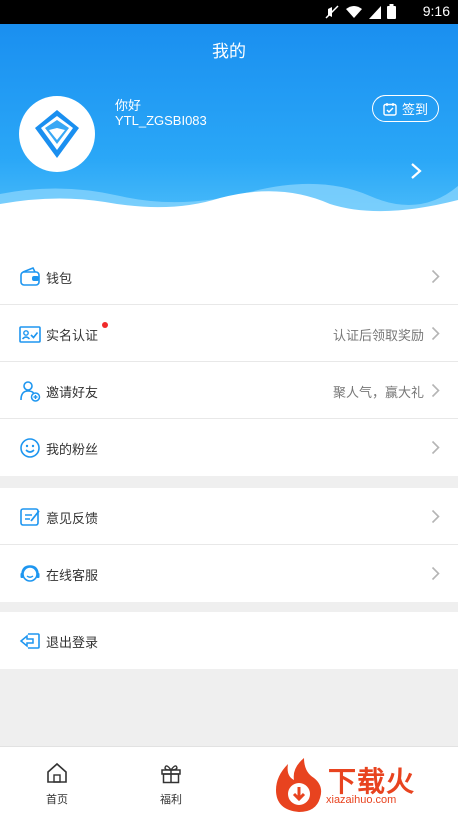  What do you see at coordinates (229, 333) in the screenshot?
I see `menu-item-verification: 实名认证 认证后领取奖励` at bounding box center [229, 333].